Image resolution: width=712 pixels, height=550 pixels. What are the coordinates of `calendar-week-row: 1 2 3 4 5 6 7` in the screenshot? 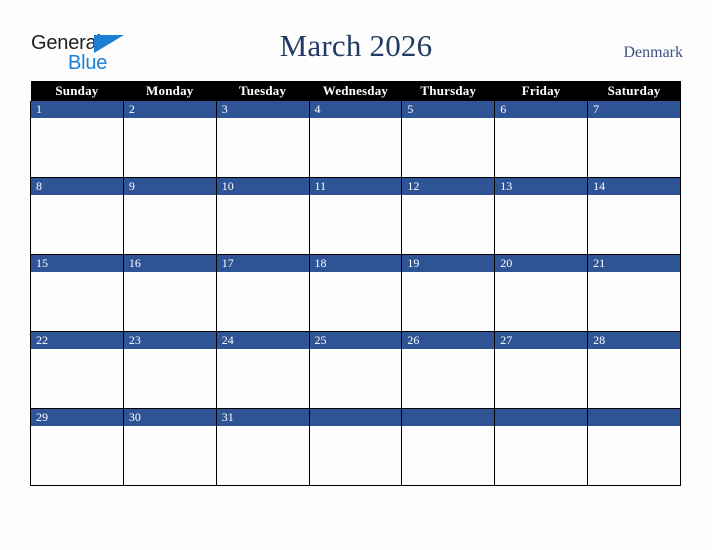 It's located at (355, 139).